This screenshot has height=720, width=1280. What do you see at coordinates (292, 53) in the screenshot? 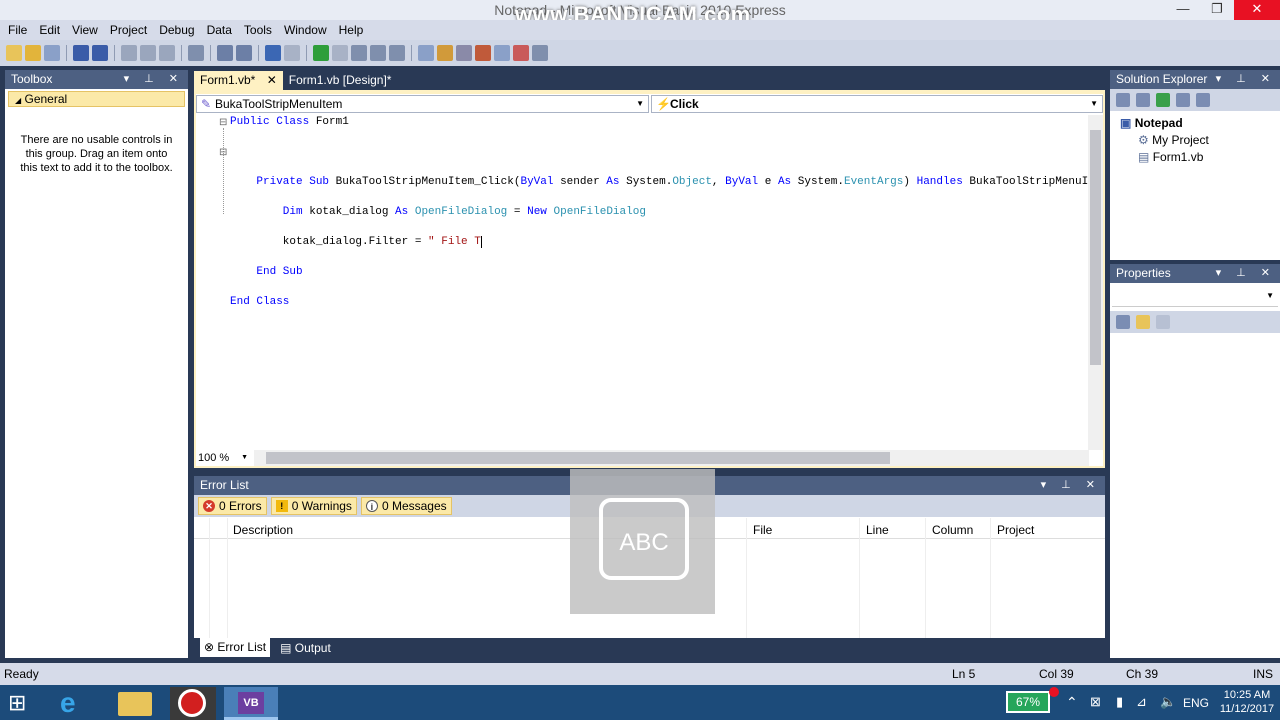
I see `redo-icon` at bounding box center [292, 53].